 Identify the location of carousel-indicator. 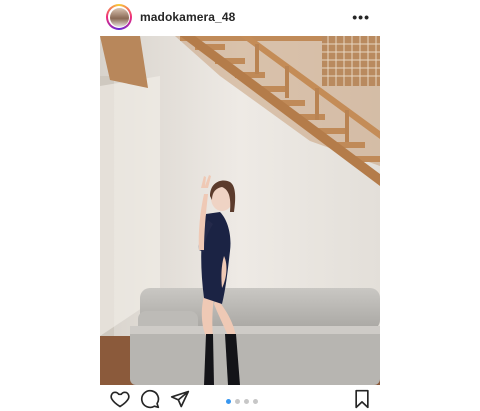
(242, 401).